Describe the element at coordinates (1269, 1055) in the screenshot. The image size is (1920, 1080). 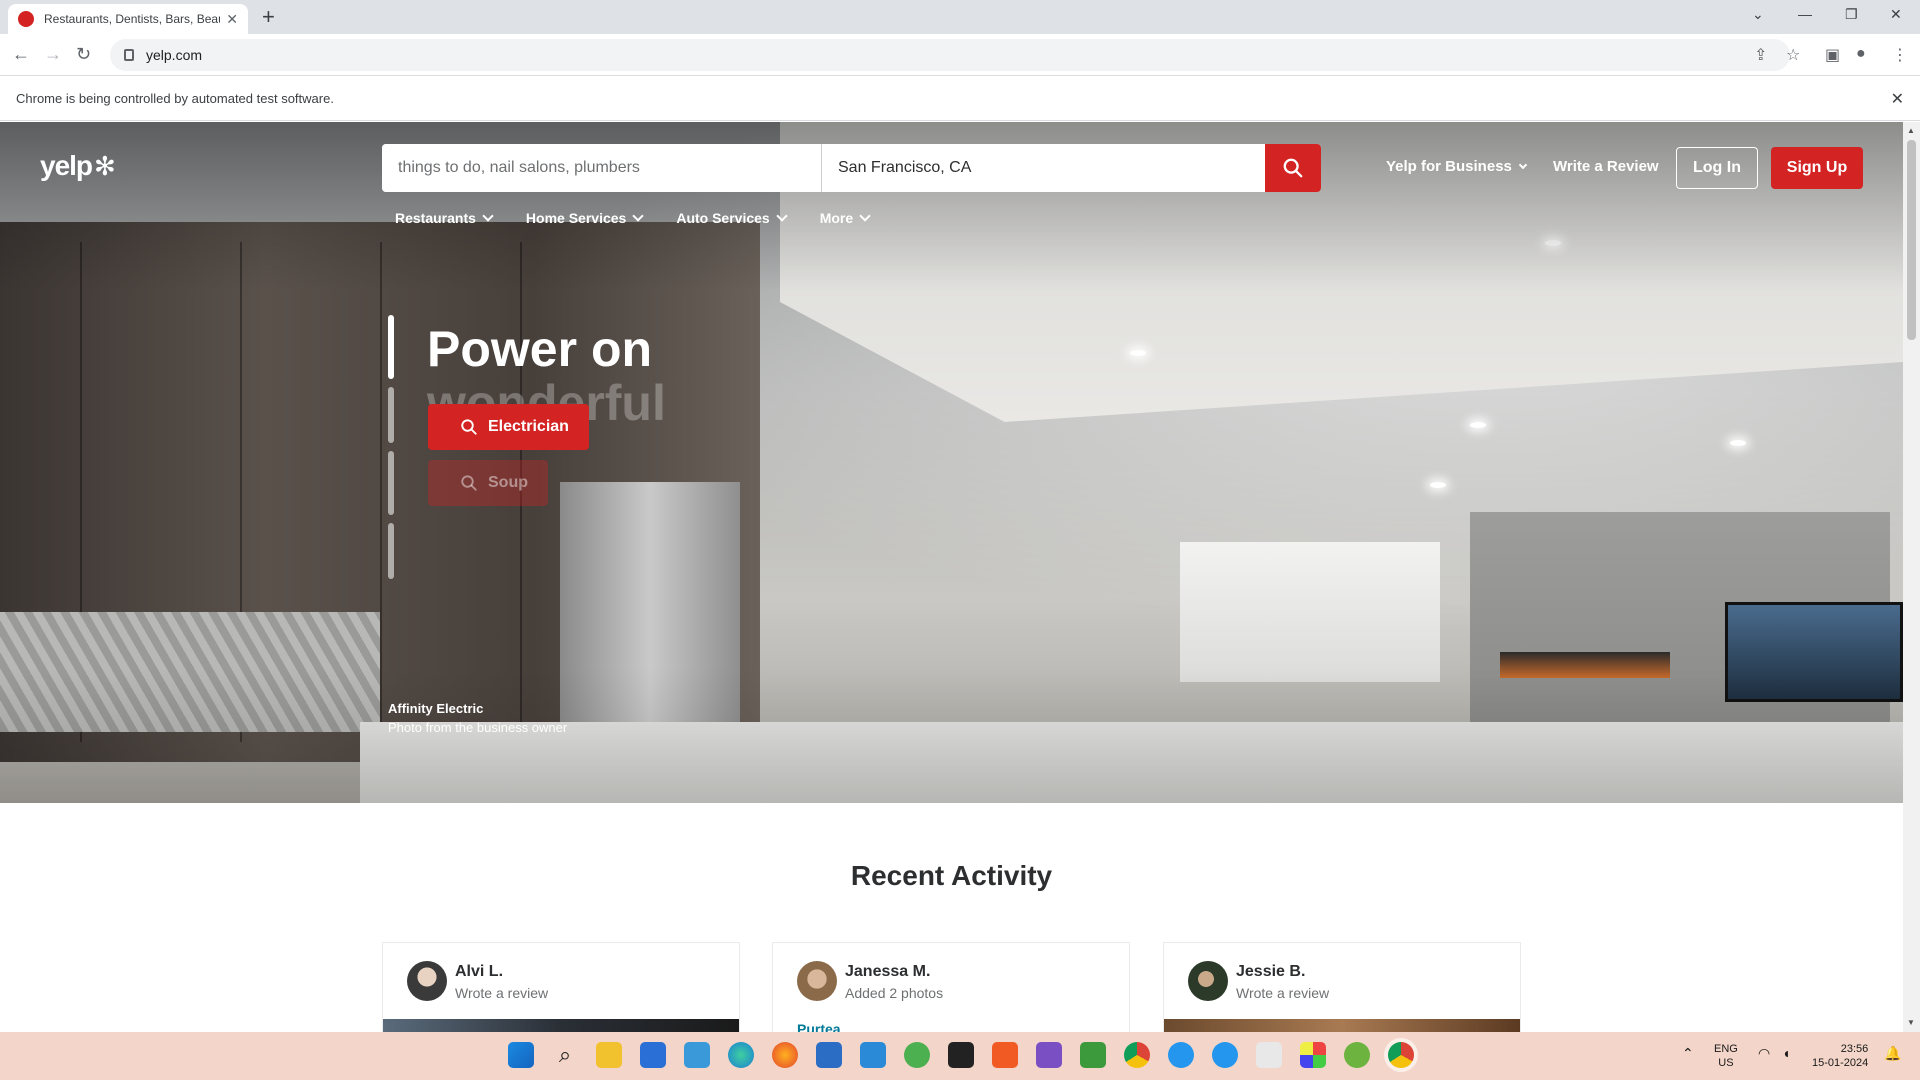
I see `blank-app-icon` at that location.